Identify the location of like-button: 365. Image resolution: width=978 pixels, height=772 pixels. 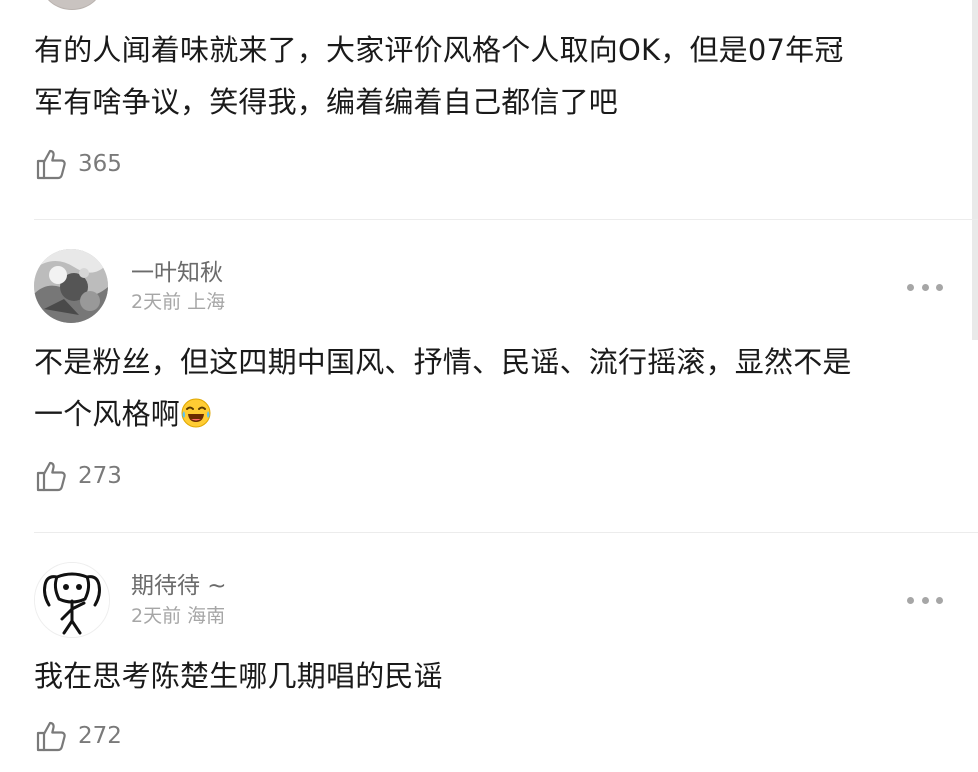
(78, 164).